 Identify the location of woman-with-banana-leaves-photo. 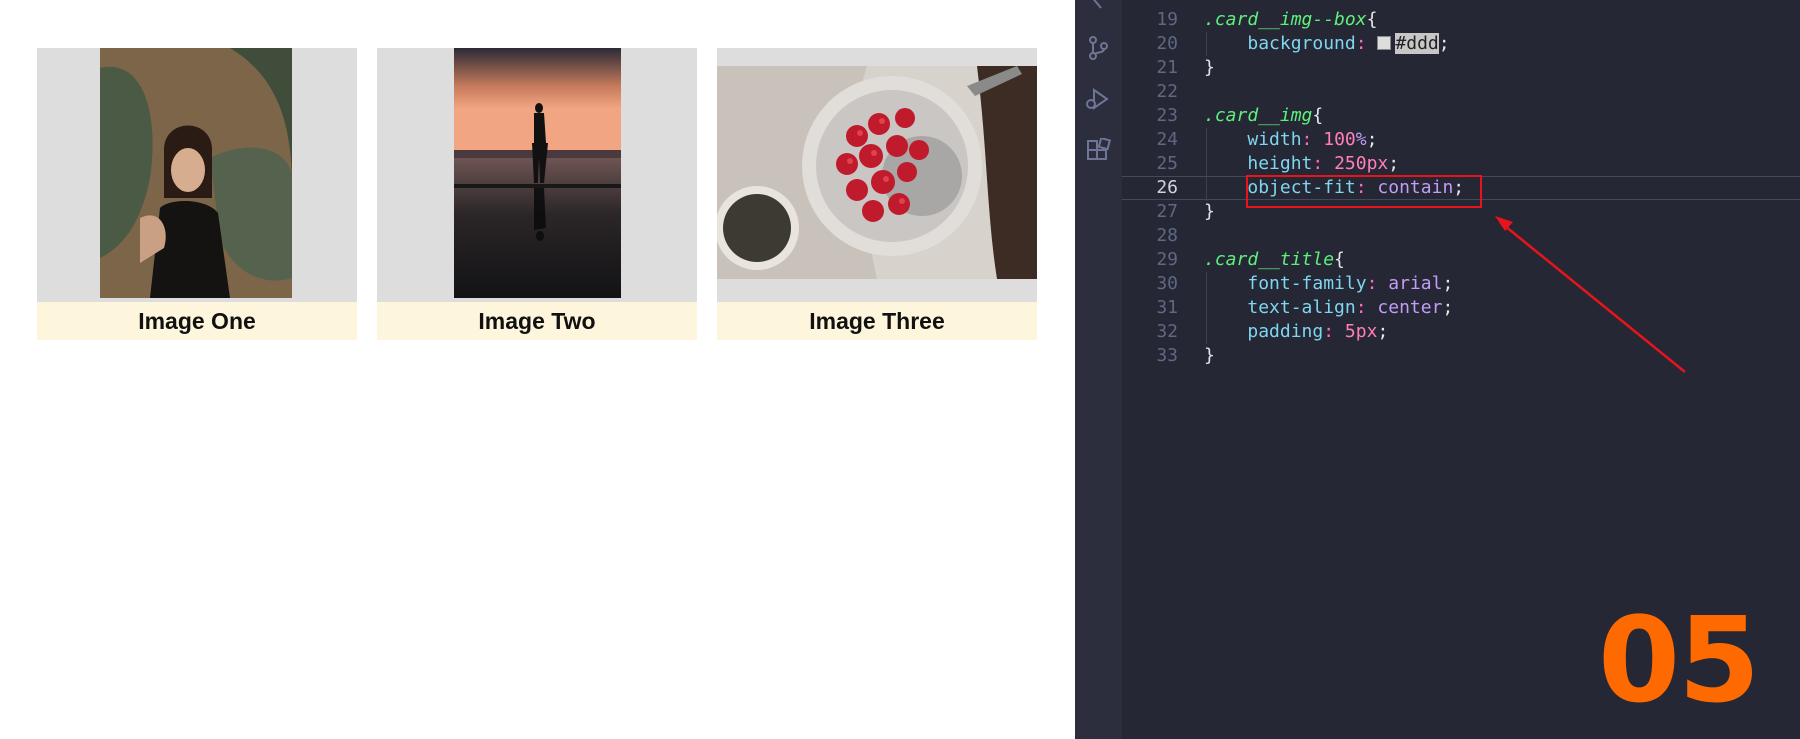
(196, 173).